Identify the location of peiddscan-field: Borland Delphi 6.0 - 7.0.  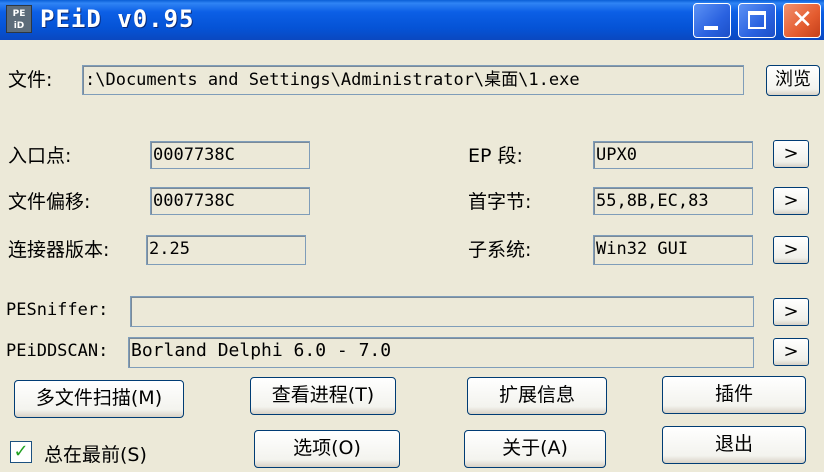
(441, 352).